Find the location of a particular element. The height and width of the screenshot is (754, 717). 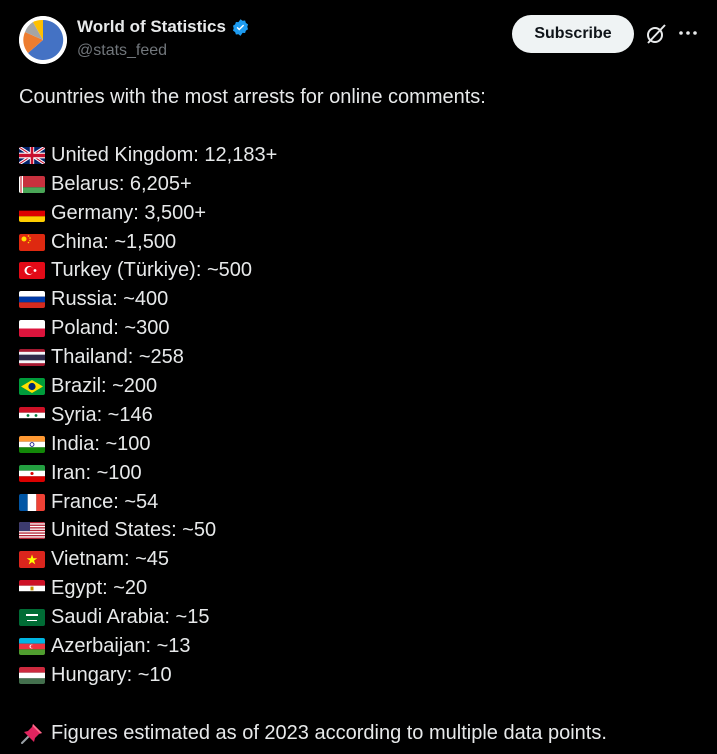

syria-flag is located at coordinates (32, 415).